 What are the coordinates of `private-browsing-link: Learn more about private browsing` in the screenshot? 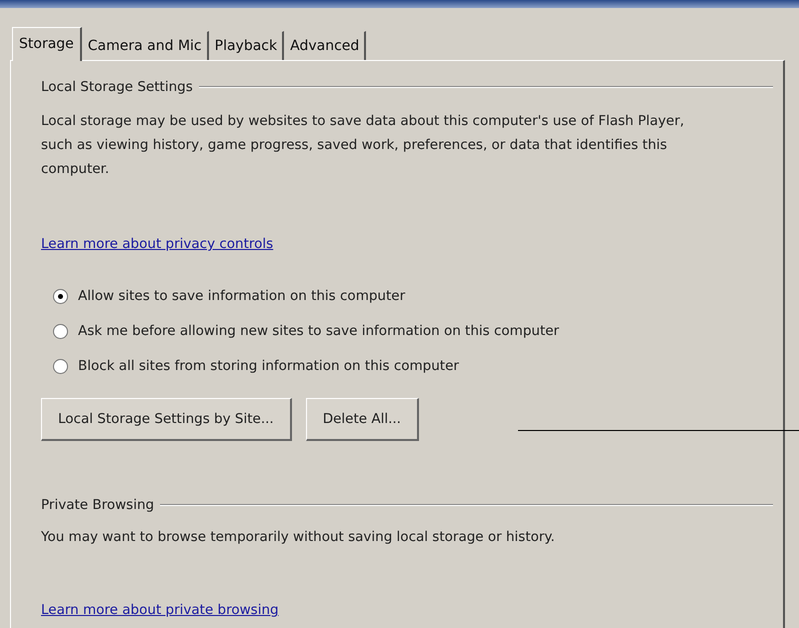 It's located at (160, 610).